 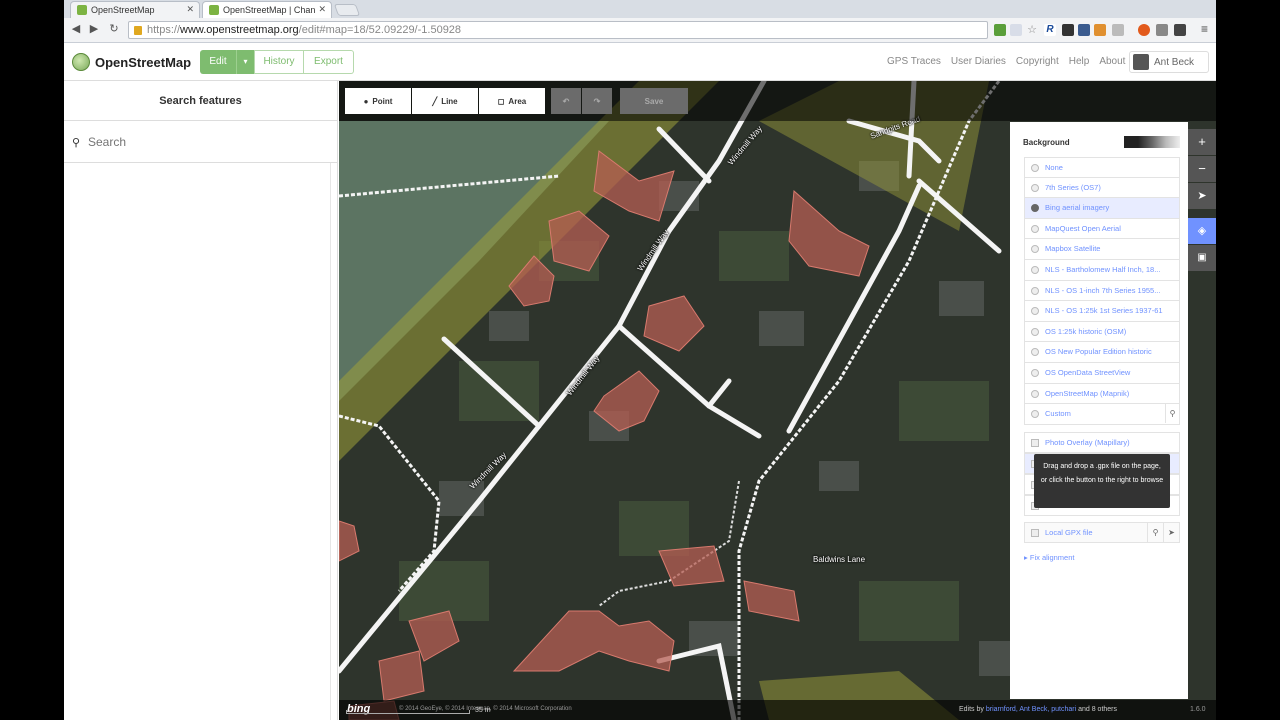 I want to click on history-button: History, so click(x=279, y=62).